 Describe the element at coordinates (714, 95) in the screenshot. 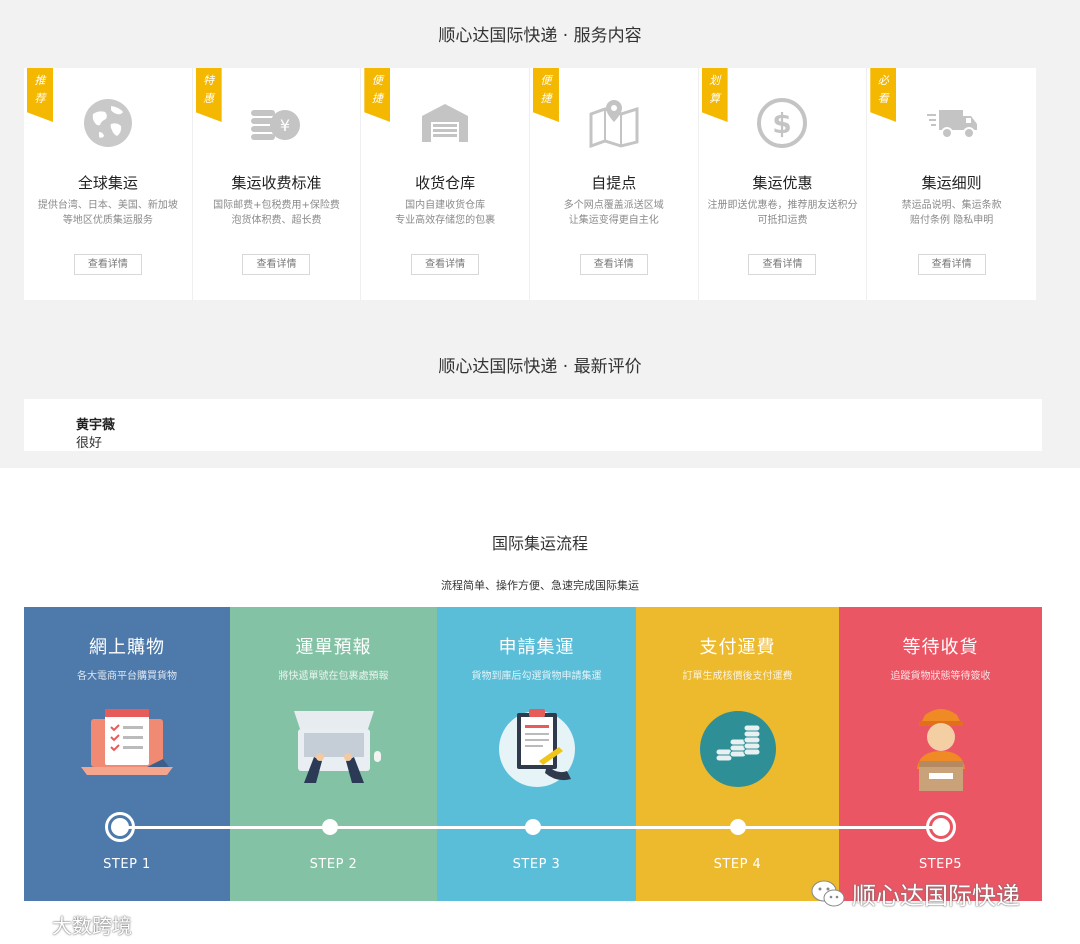

I see `ribbon-badge: 划算` at that location.